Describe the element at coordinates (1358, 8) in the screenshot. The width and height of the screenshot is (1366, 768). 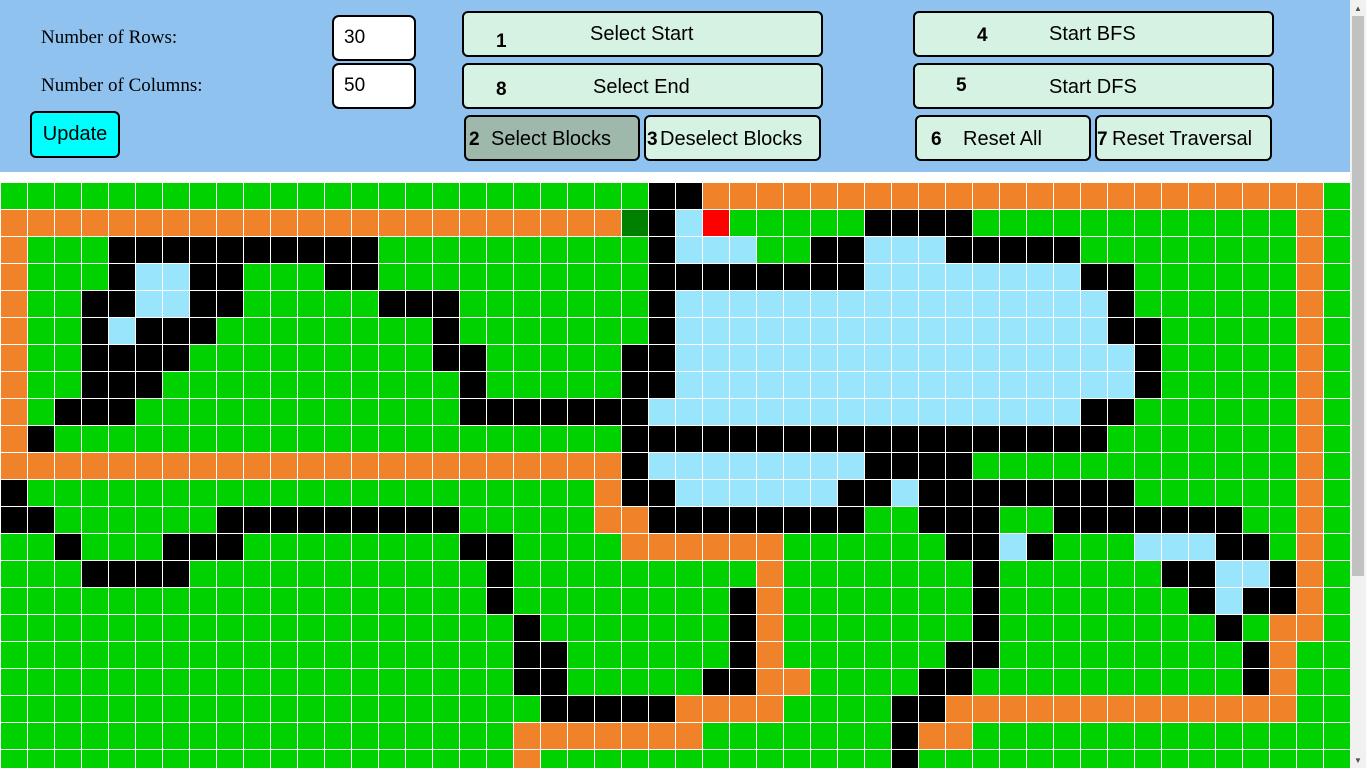
I see `scroll-up-icon: ▲` at that location.